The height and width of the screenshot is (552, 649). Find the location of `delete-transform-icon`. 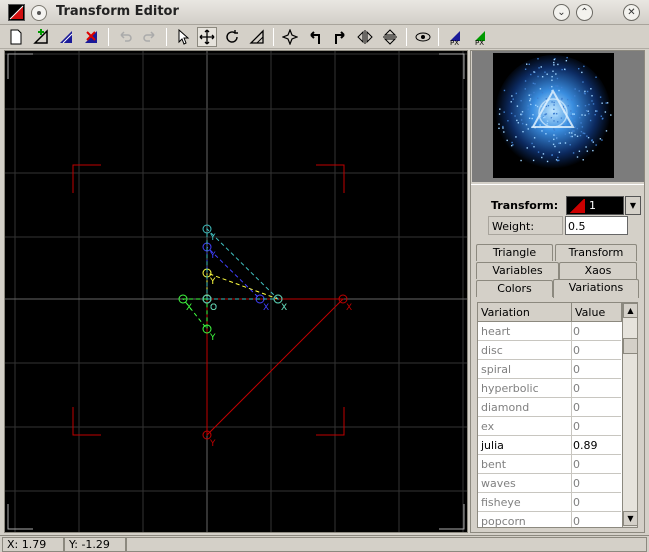

delete-transform-icon is located at coordinates (91, 37).